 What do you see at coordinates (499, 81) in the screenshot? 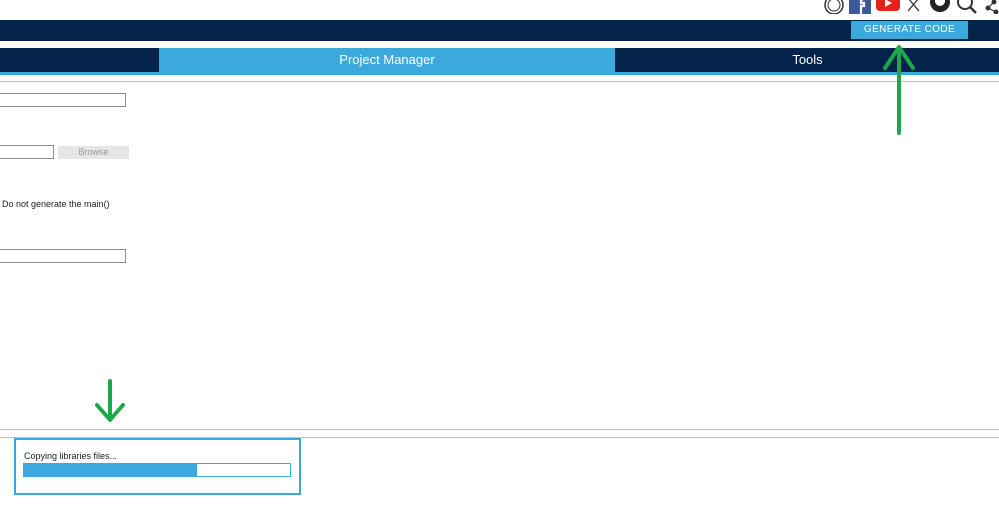
I see `content-top-divider` at bounding box center [499, 81].